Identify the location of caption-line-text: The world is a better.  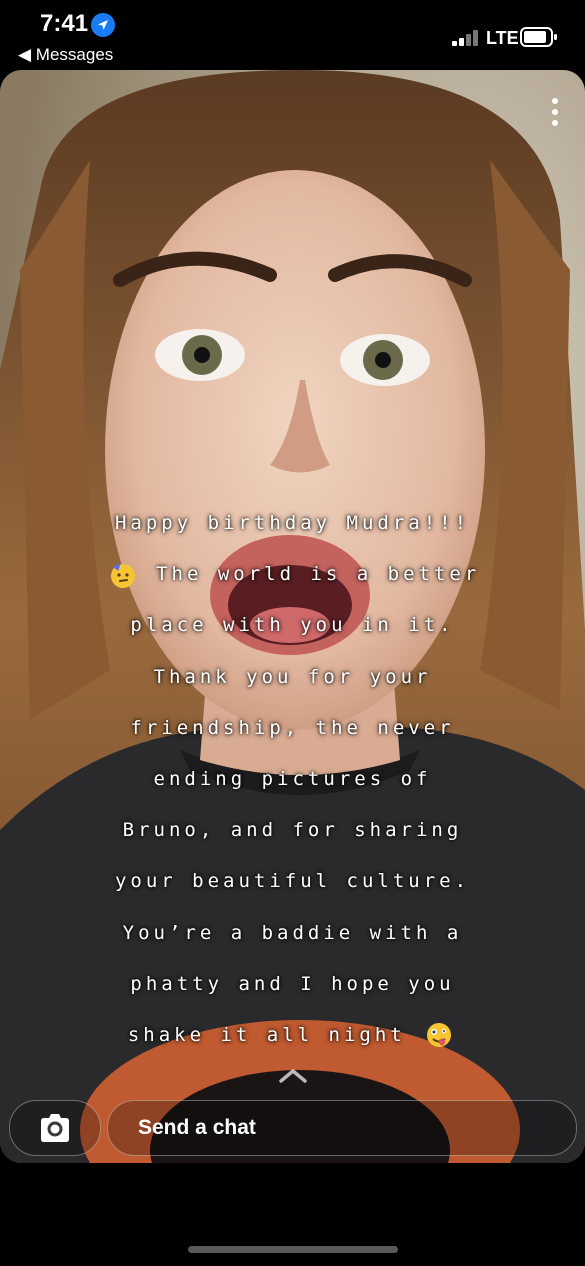
(310, 574).